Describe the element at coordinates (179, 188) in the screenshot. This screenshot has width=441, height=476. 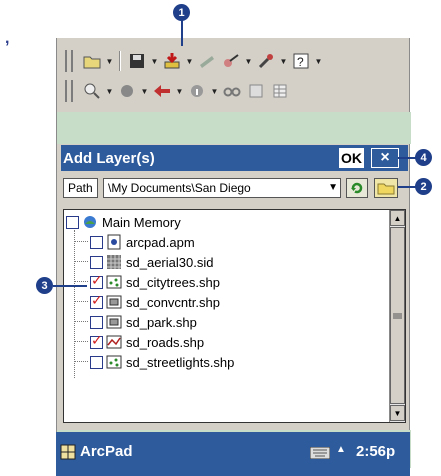
I see `path-value: \My Documents\San Diego` at that location.